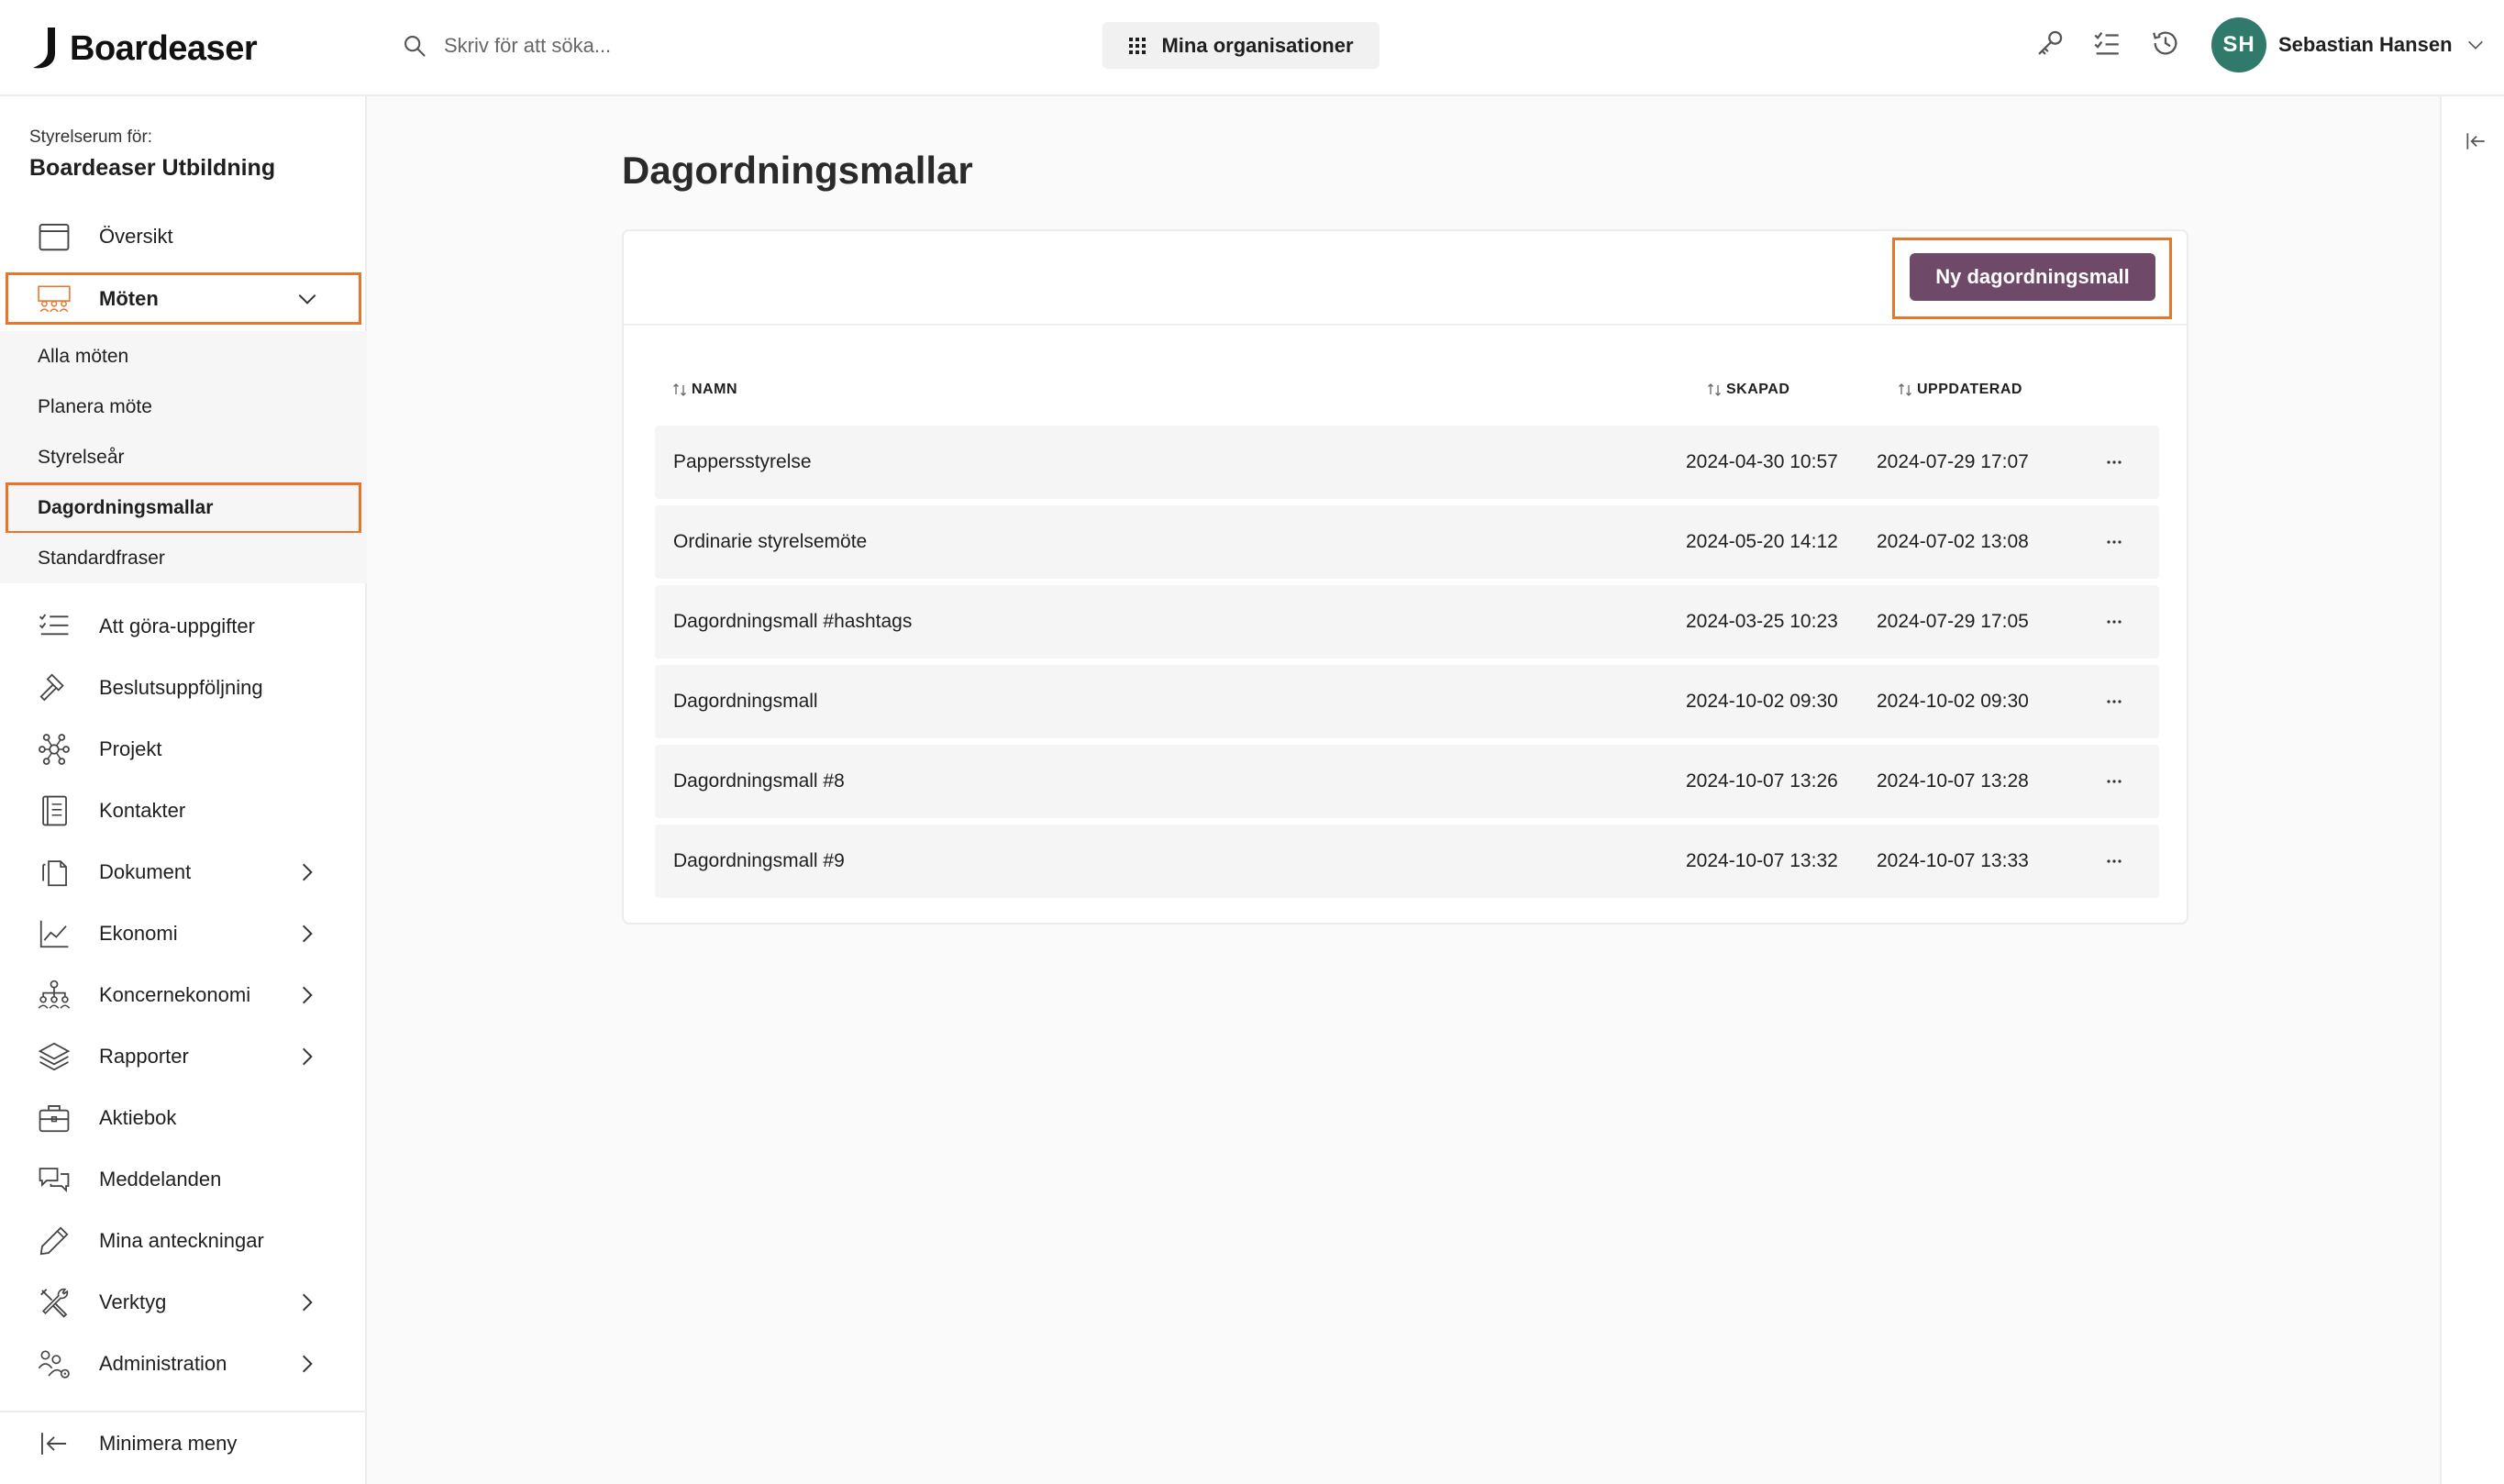 The width and height of the screenshot is (2504, 1484). I want to click on documents-icon, so click(54, 873).